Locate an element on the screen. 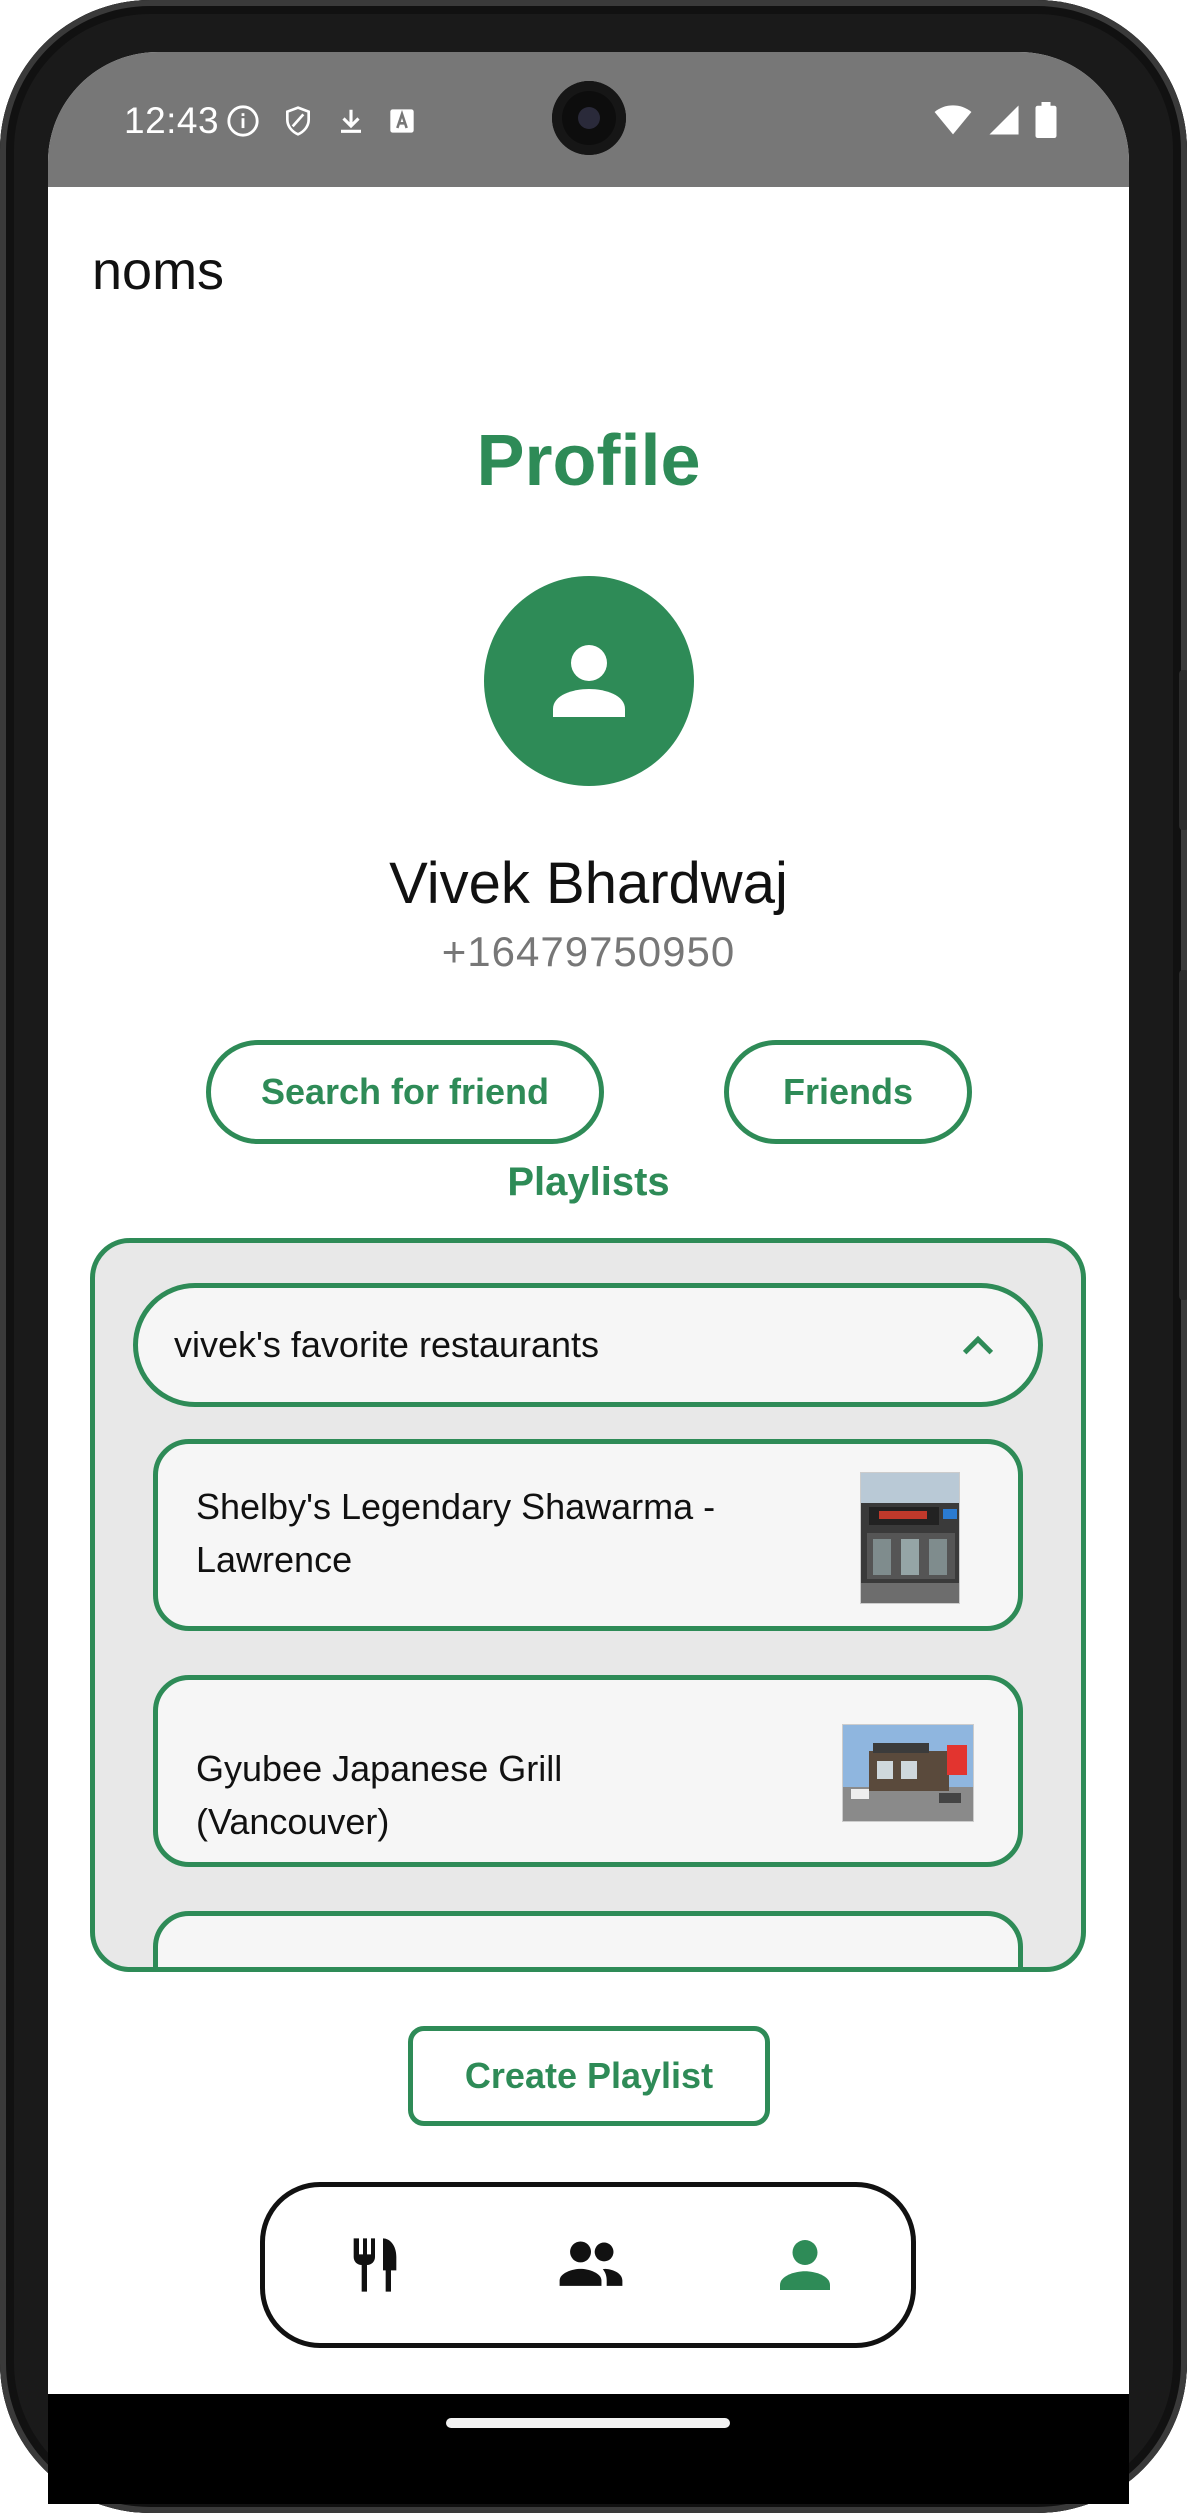  avatar is located at coordinates (589, 681).